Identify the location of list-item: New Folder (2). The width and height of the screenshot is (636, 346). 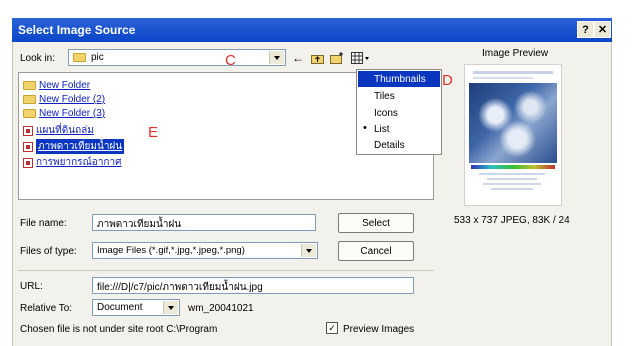
(64, 99).